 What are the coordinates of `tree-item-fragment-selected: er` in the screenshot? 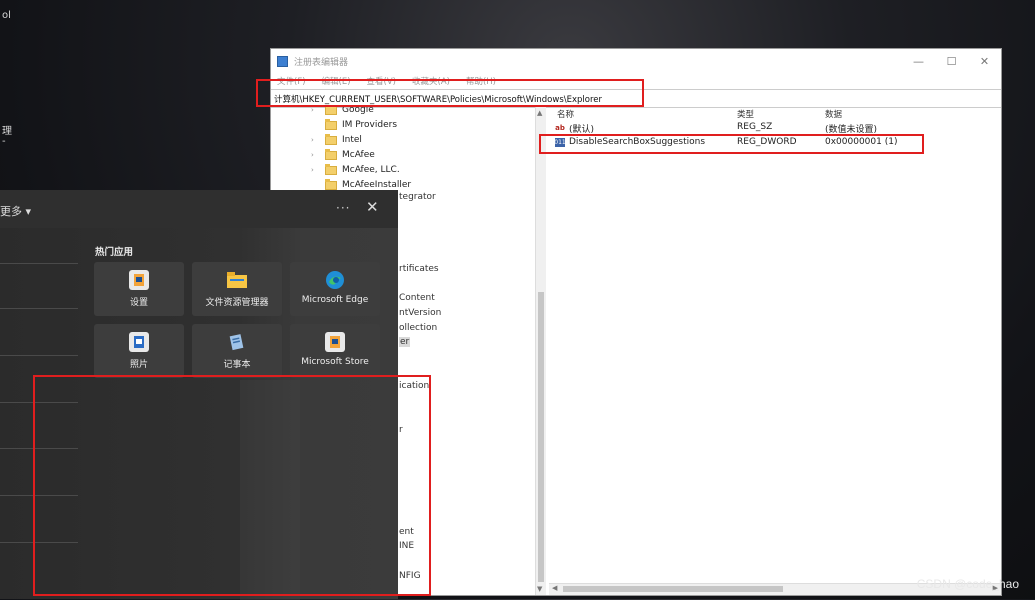 It's located at (405, 342).